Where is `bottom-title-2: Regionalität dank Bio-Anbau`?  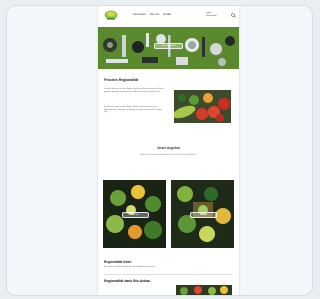
bottom-title-2: Regionalität dank Bio-Anbau is located at coordinates (127, 281).